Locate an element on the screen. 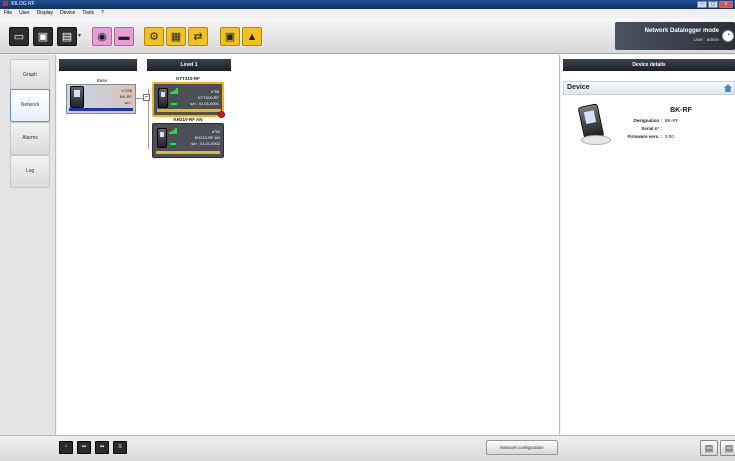  menu-help: ? is located at coordinates (102, 13).